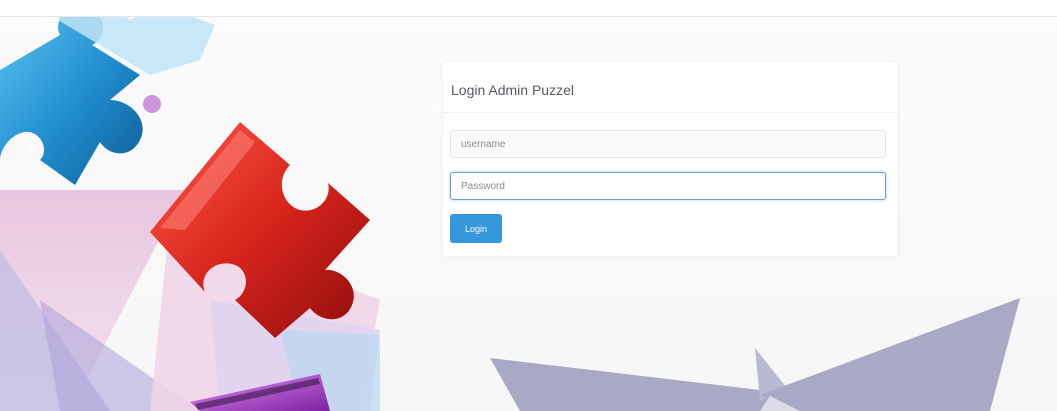 The height and width of the screenshot is (411, 1057). What do you see at coordinates (512, 90) in the screenshot?
I see `login-title: Login Admin Puzzel` at bounding box center [512, 90].